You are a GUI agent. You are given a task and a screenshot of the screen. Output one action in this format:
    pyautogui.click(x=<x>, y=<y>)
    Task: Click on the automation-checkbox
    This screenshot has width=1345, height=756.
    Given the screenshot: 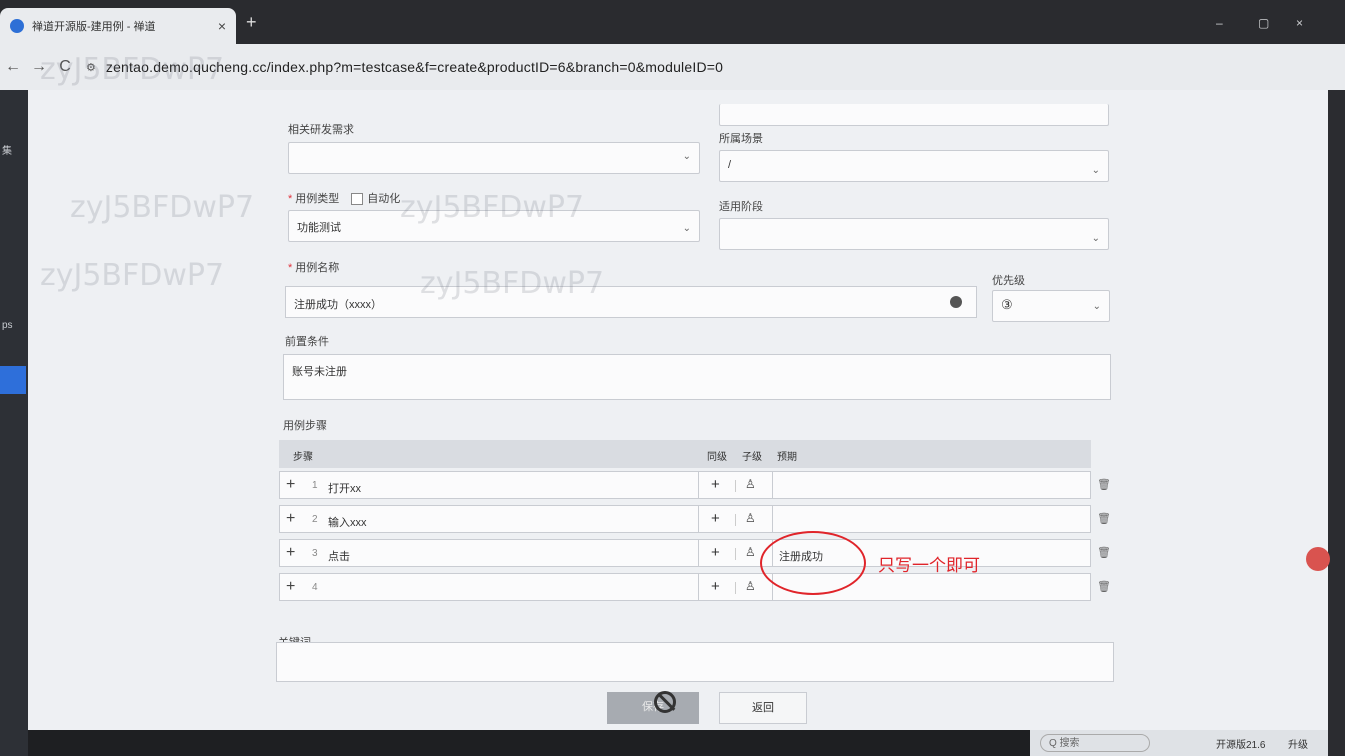 What is the action you would take?
    pyautogui.click(x=357, y=199)
    